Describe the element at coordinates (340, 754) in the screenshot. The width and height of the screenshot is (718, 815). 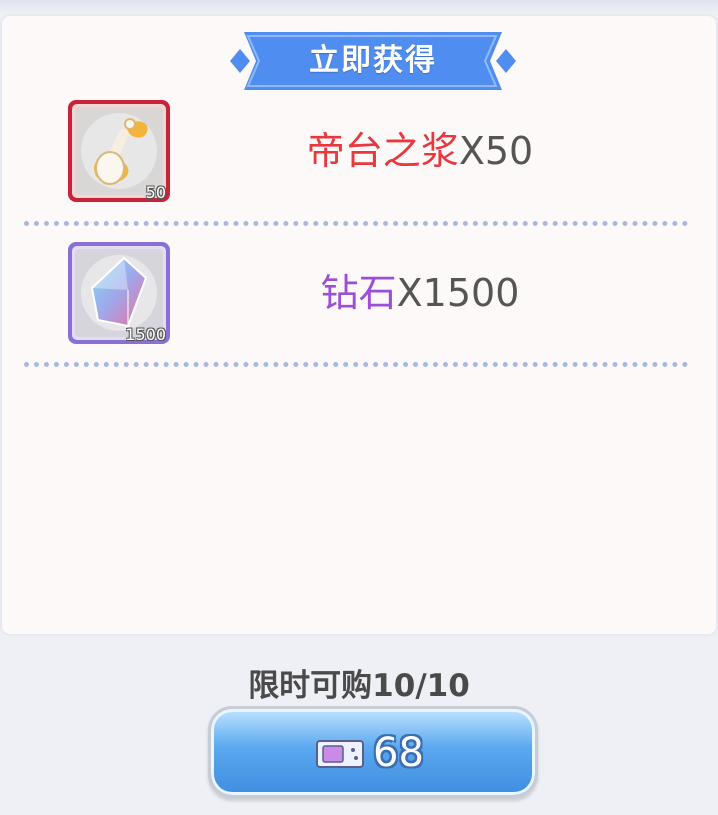
I see `ticket-icon` at that location.